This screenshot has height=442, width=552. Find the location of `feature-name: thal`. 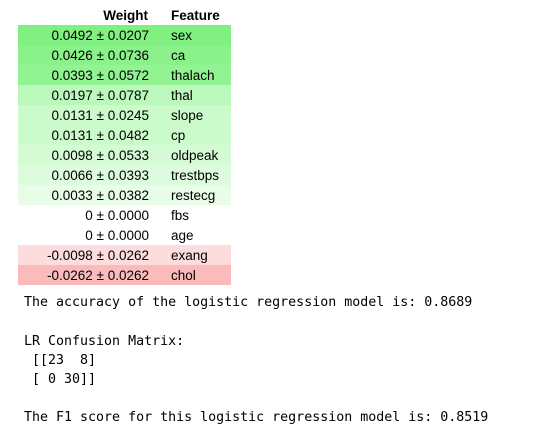

feature-name: thal is located at coordinates (182, 95).